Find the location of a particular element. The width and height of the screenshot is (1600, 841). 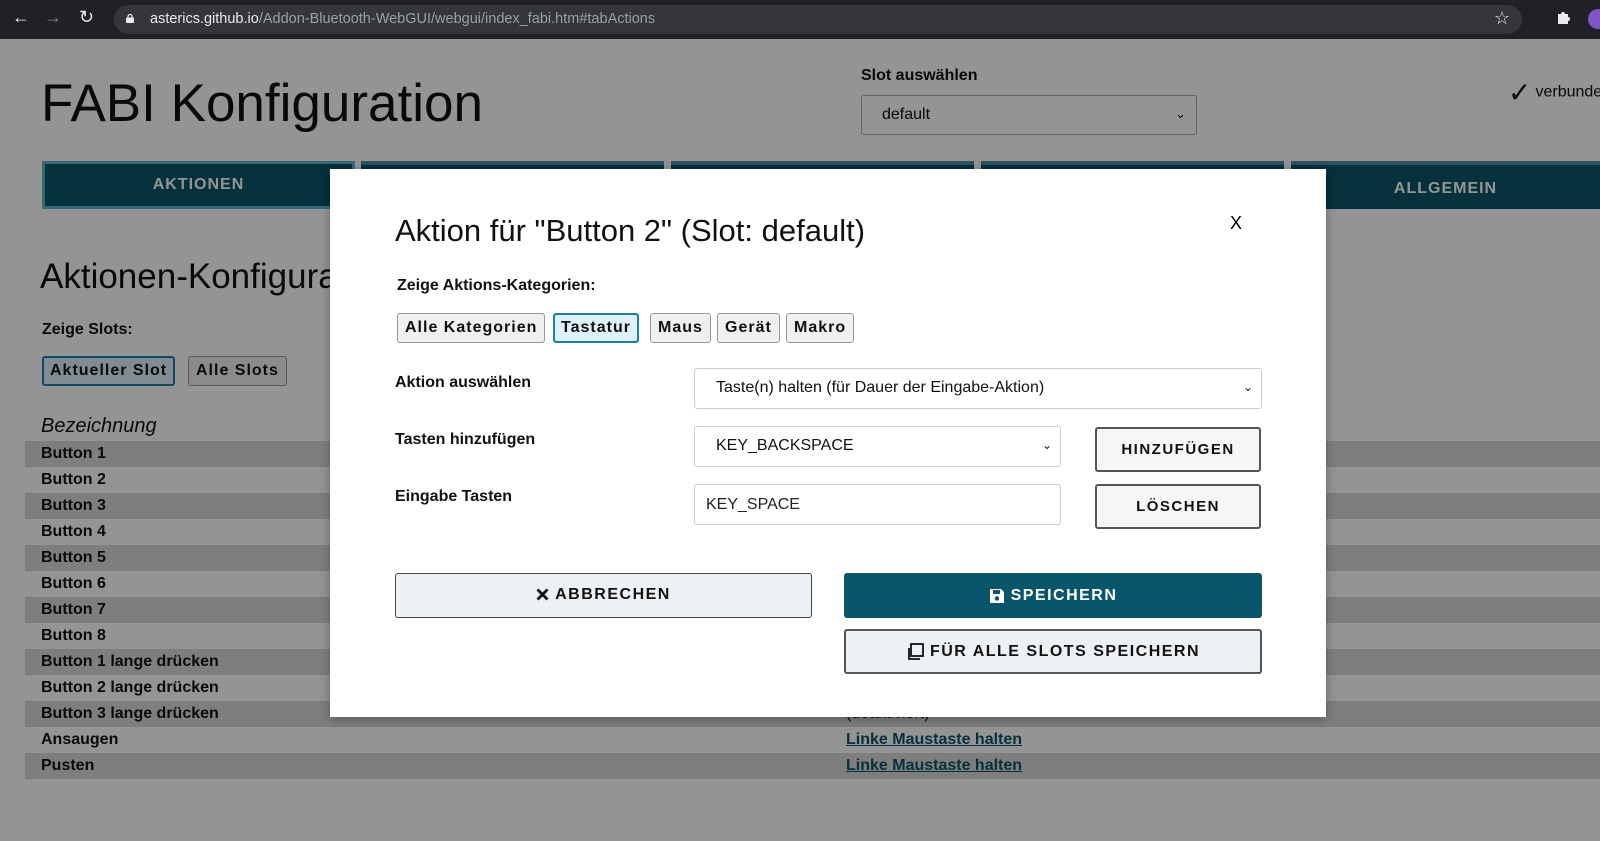

category-keyboard: Tastatur is located at coordinates (596, 328).